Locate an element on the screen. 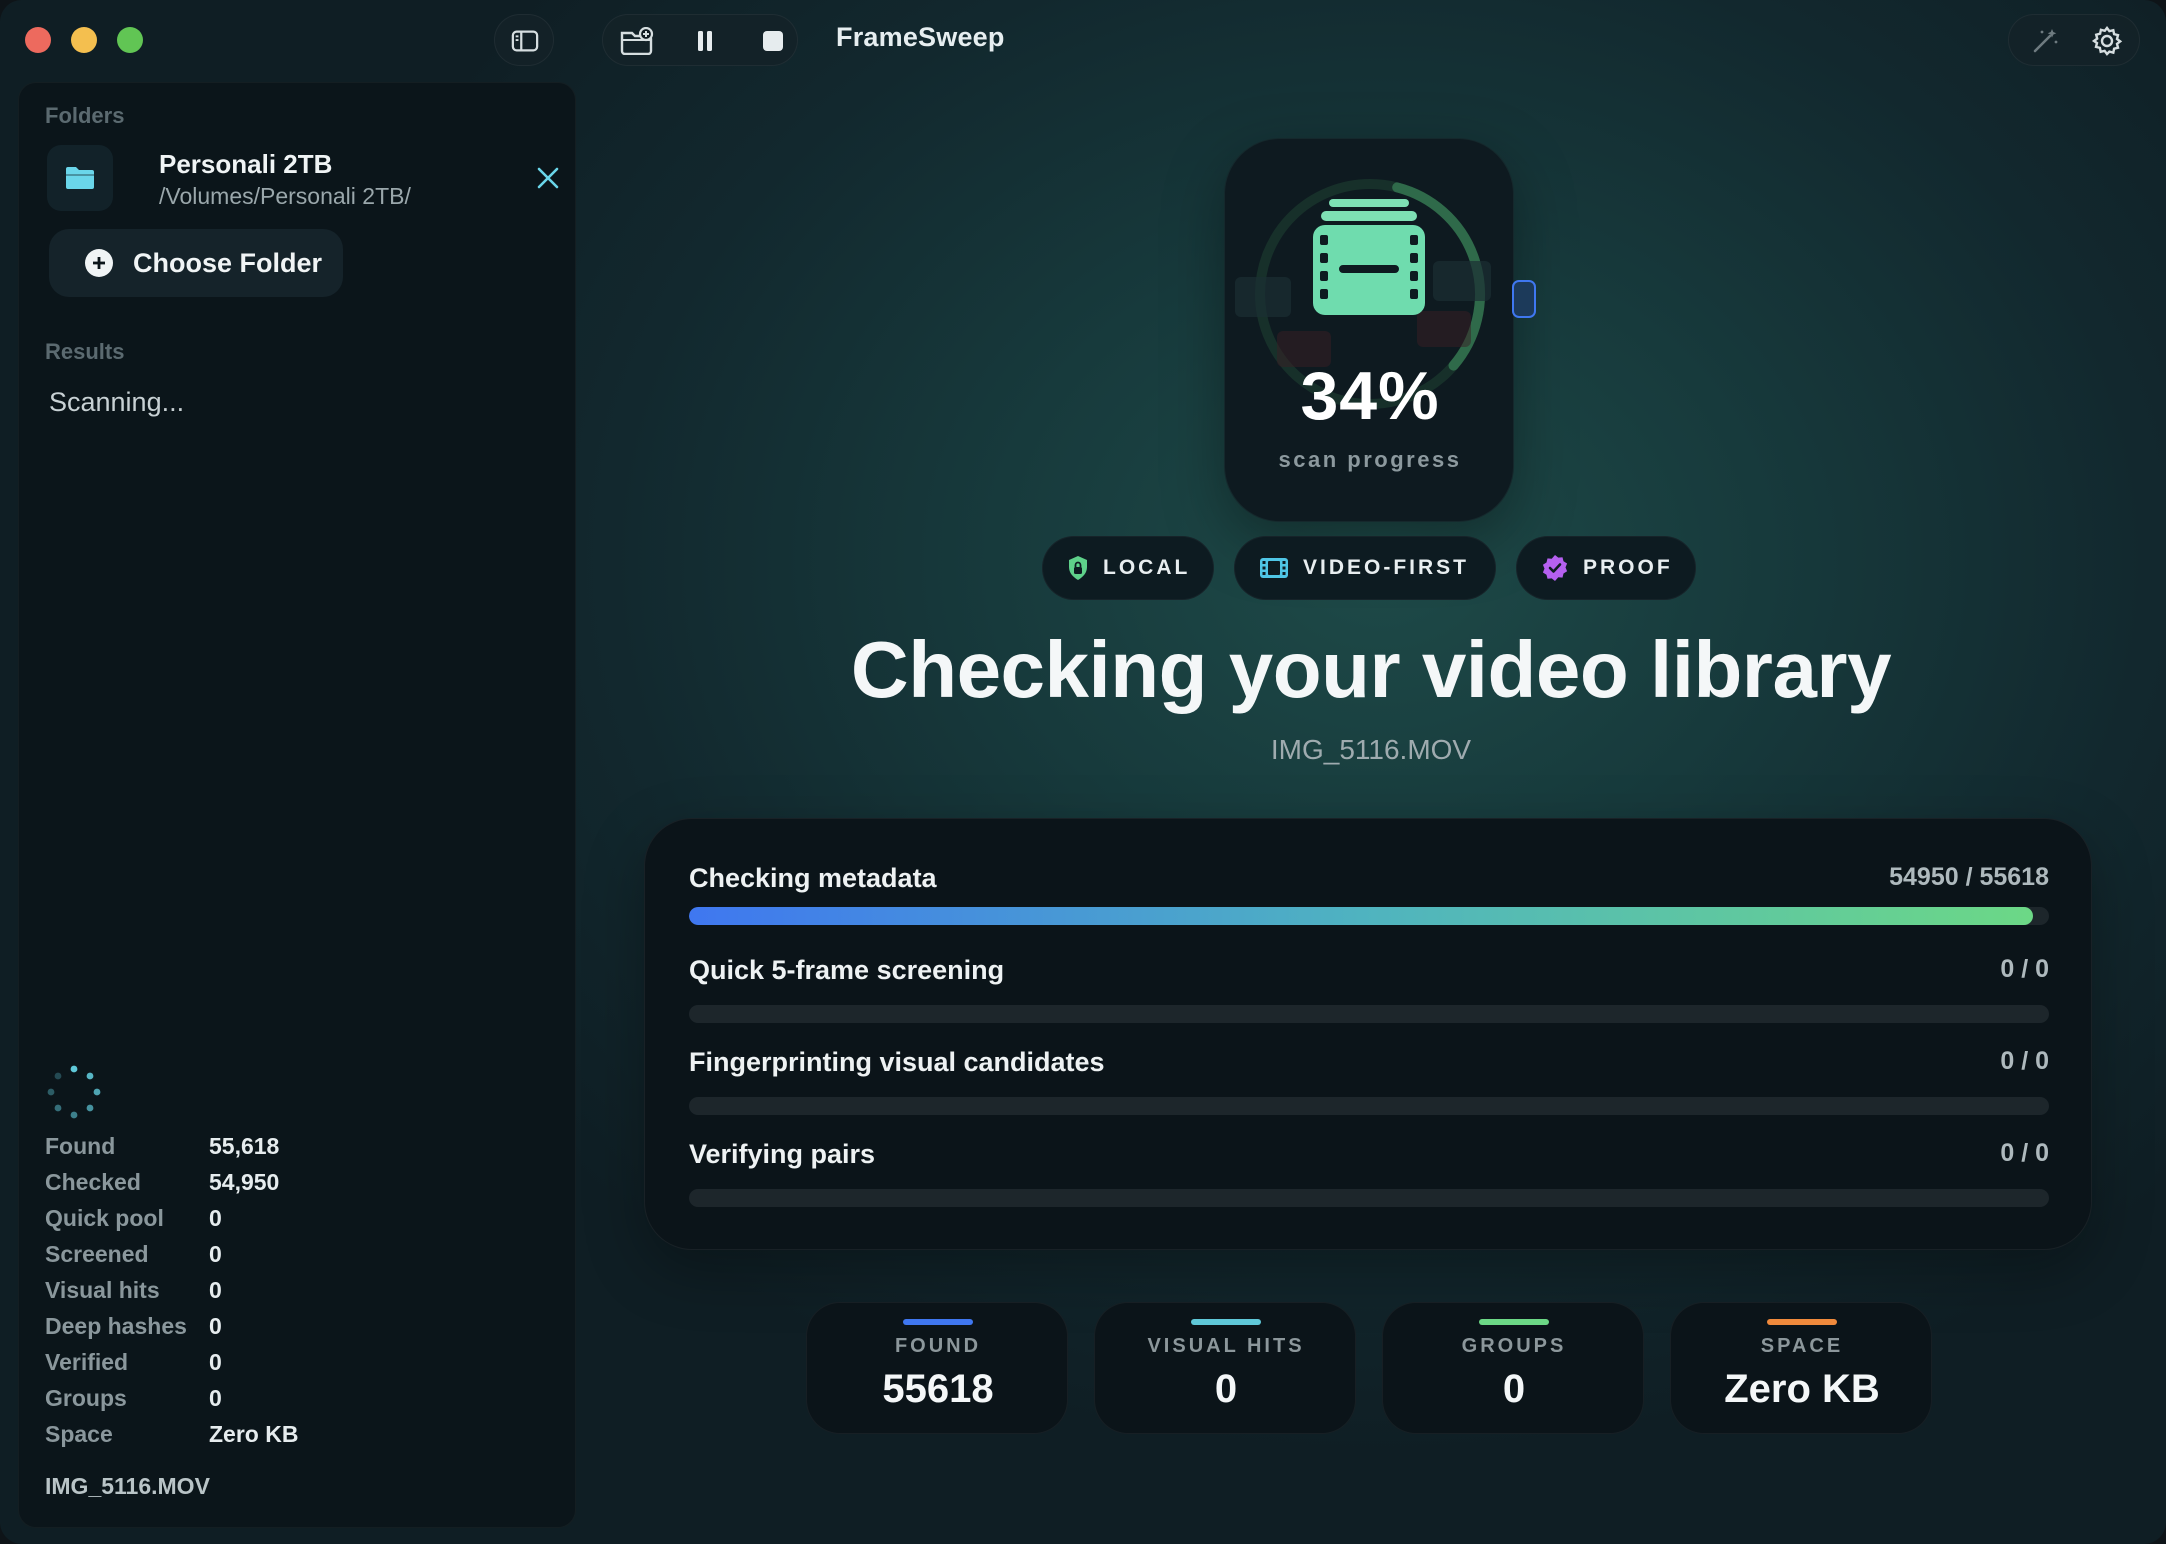 This screenshot has width=2166, height=1544. stage-name: Fingerprinting visual candidates is located at coordinates (897, 1062).